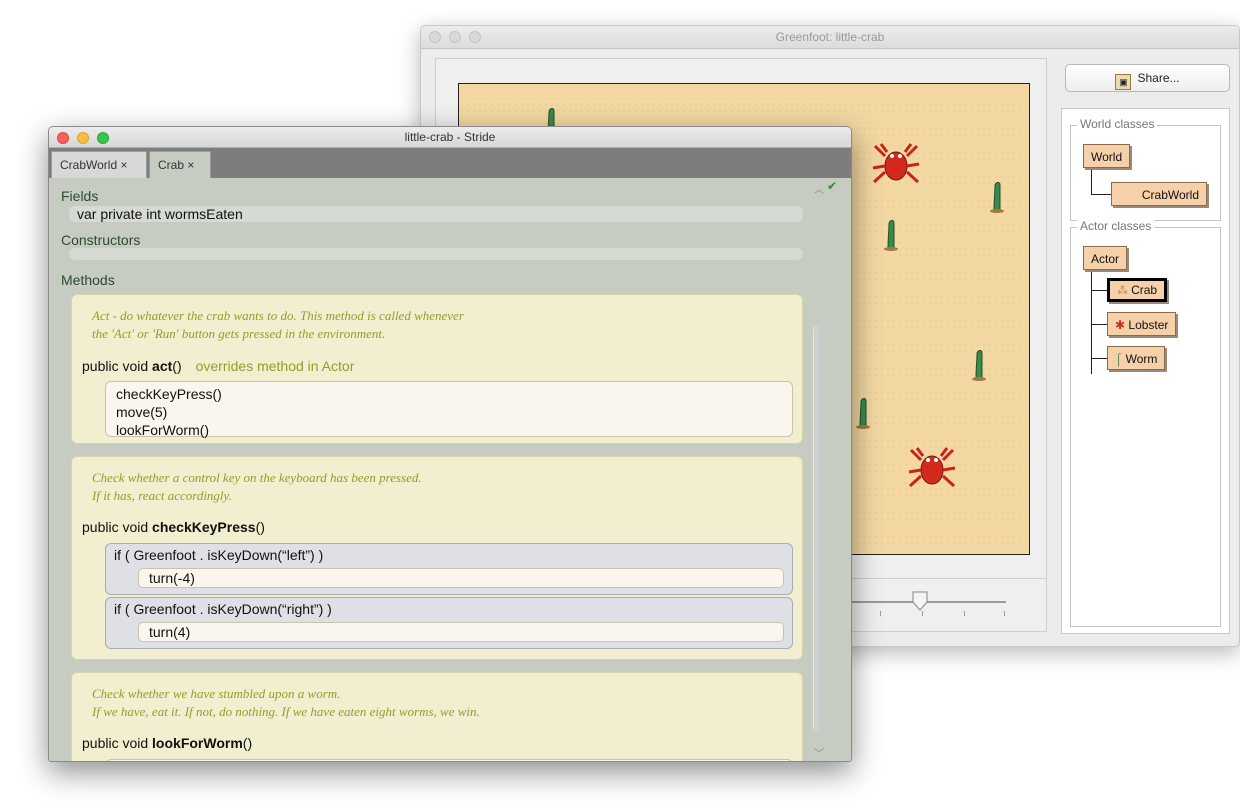 This screenshot has height=807, width=1240. What do you see at coordinates (204, 527) in the screenshot?
I see `method-name: checkKeyPress` at bounding box center [204, 527].